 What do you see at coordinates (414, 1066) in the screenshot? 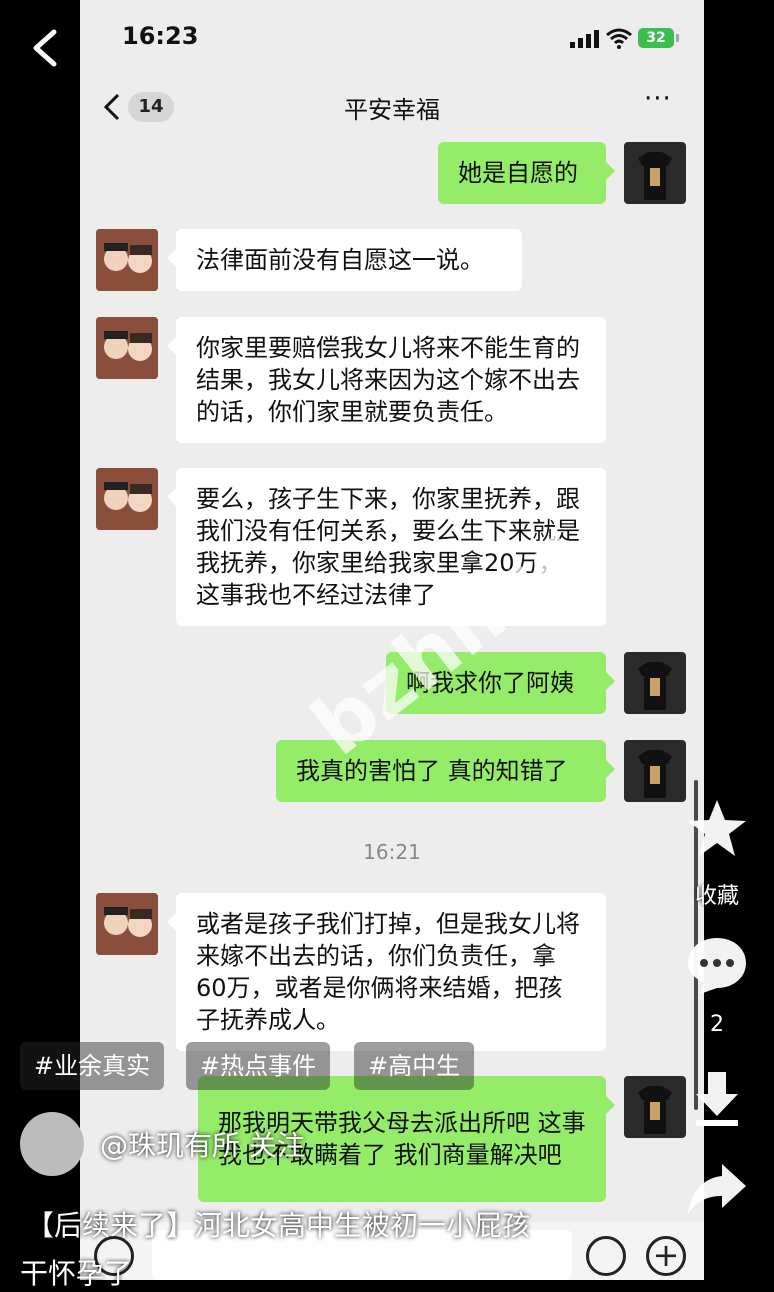
I see `hashtag: #高中生` at bounding box center [414, 1066].